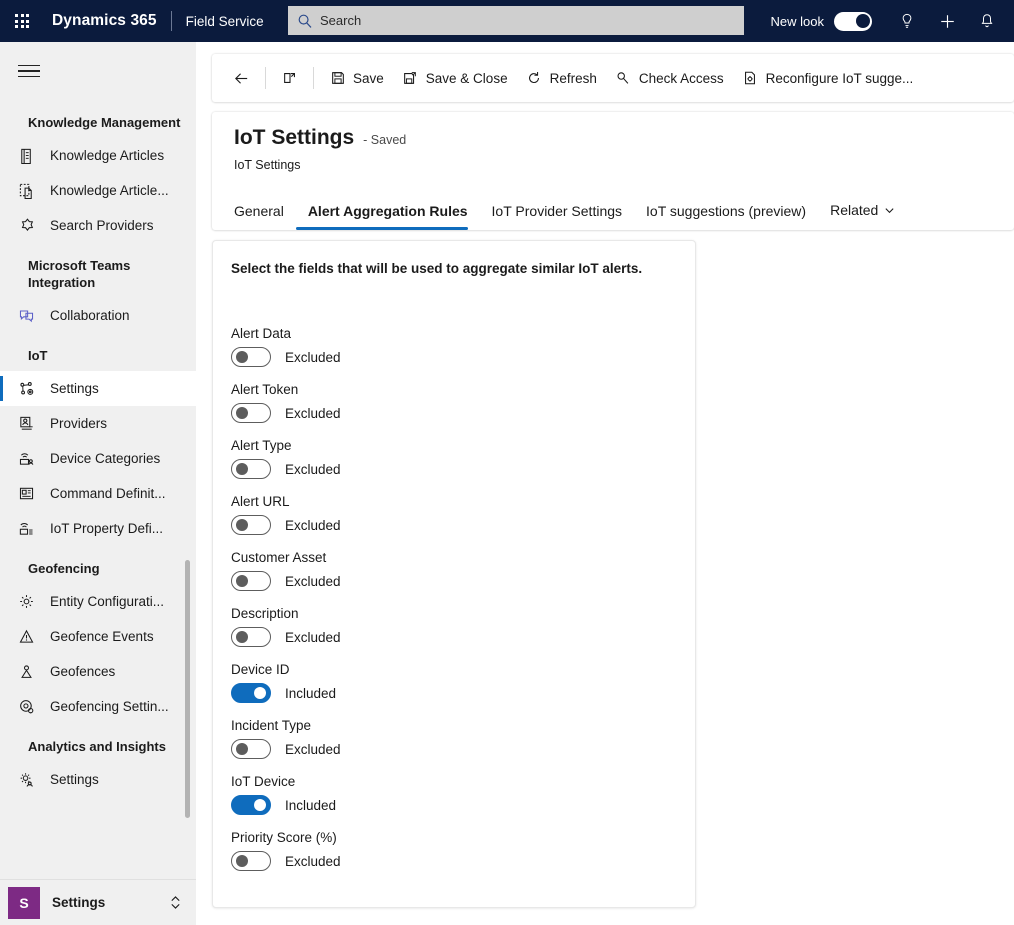  What do you see at coordinates (410, 78) in the screenshot?
I see `save-and-close-icon` at bounding box center [410, 78].